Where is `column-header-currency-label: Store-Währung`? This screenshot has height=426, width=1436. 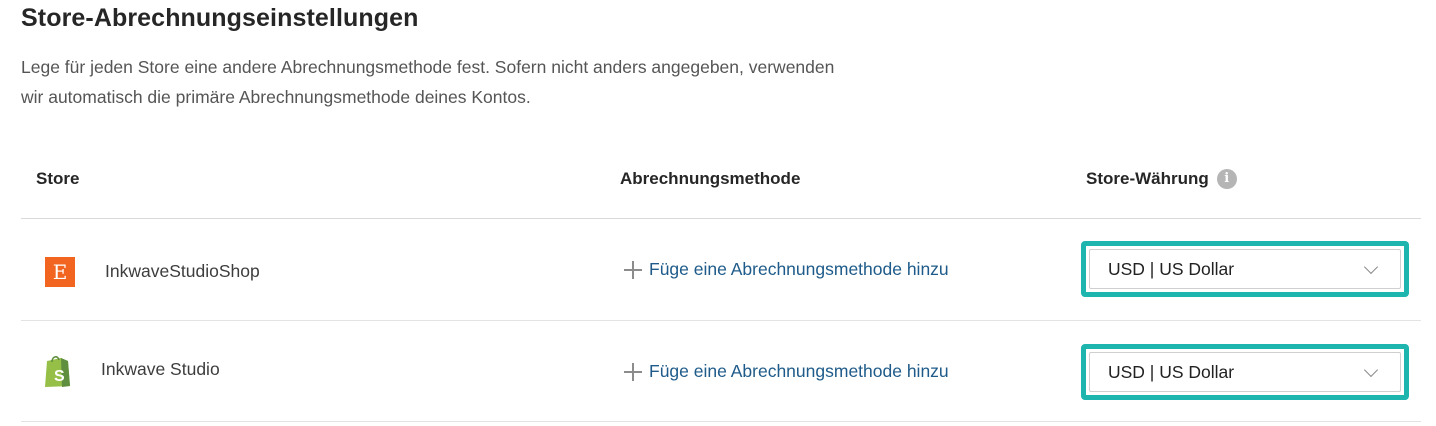
column-header-currency-label: Store-Währung is located at coordinates (1147, 178).